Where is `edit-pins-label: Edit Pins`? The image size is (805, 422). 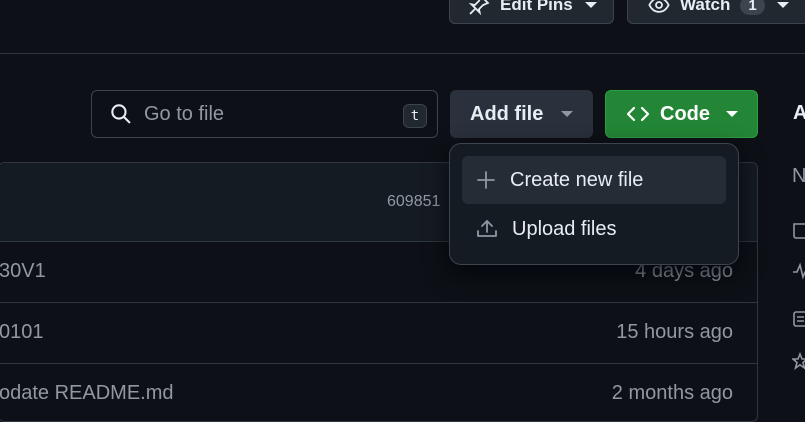 edit-pins-label: Edit Pins is located at coordinates (536, 7).